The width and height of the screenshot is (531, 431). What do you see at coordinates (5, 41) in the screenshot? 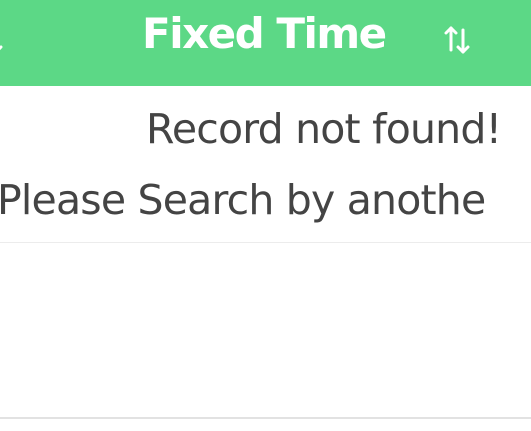
I see `previous-column-sort-icon` at bounding box center [5, 41].